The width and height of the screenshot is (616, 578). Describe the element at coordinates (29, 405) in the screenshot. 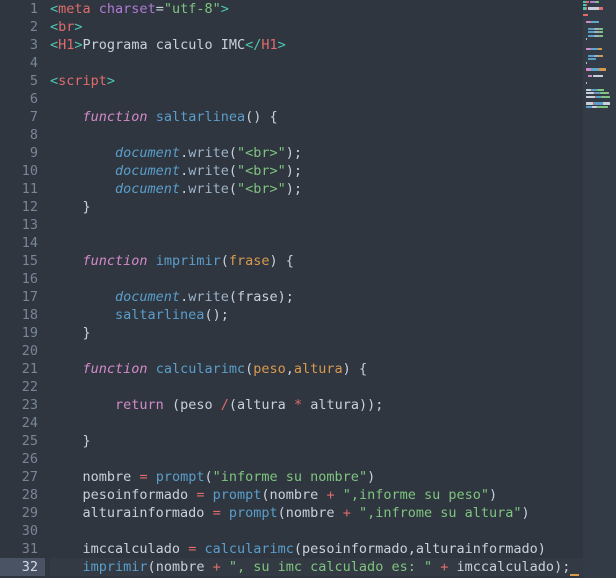

I see `line-number: 23` at that location.